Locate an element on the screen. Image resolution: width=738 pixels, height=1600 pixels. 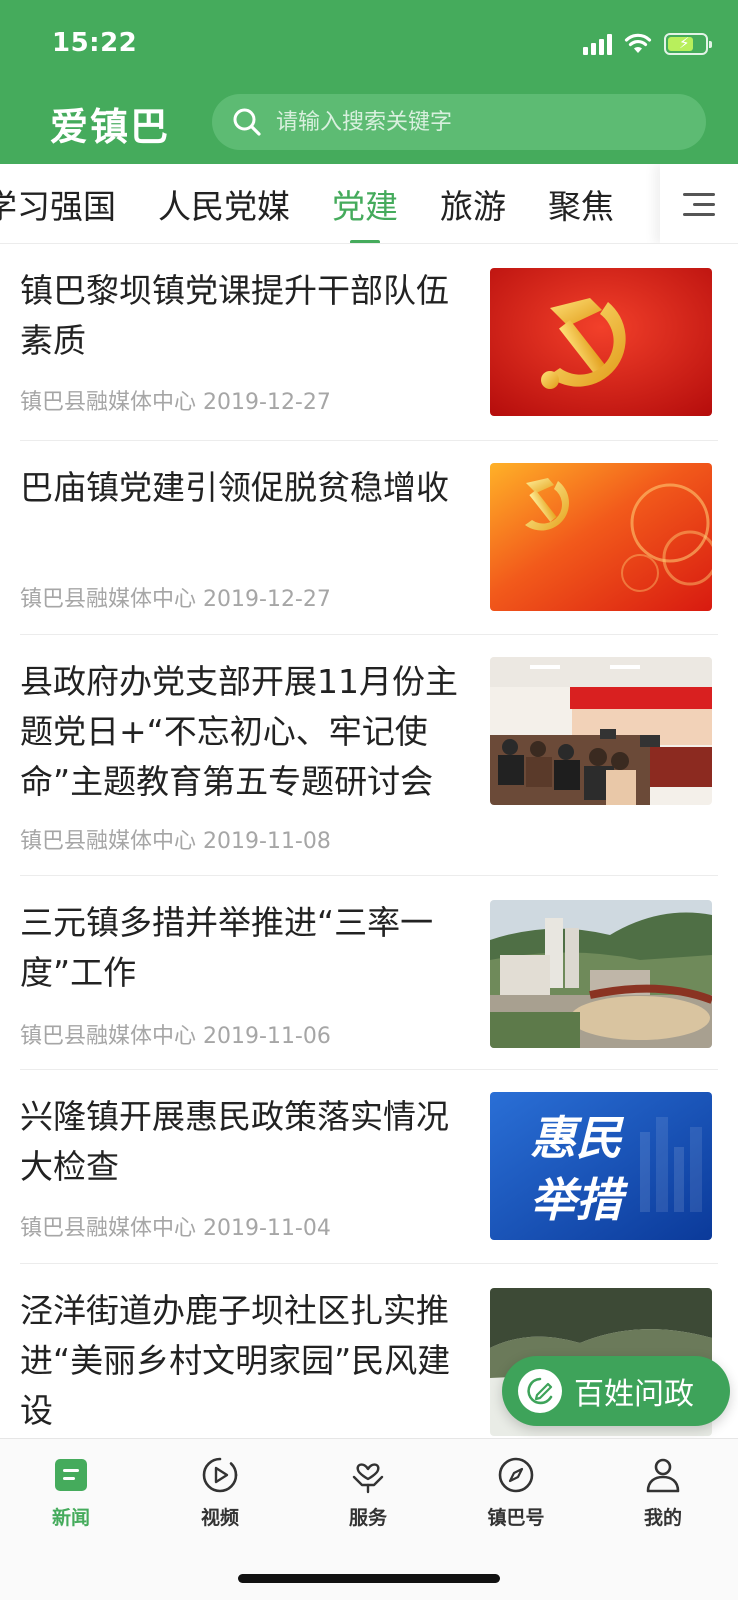
news-icon is located at coordinates (71, 1475).